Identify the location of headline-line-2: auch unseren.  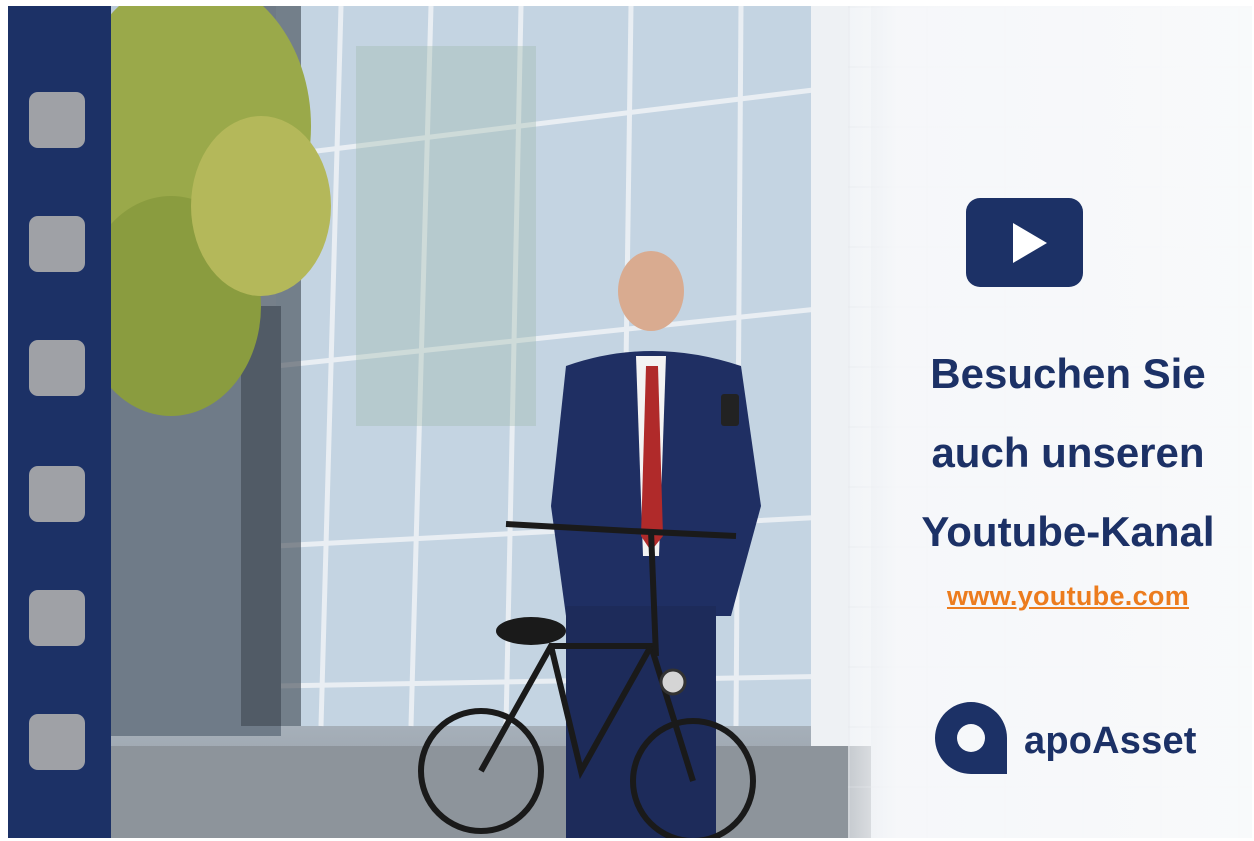
(1068, 452).